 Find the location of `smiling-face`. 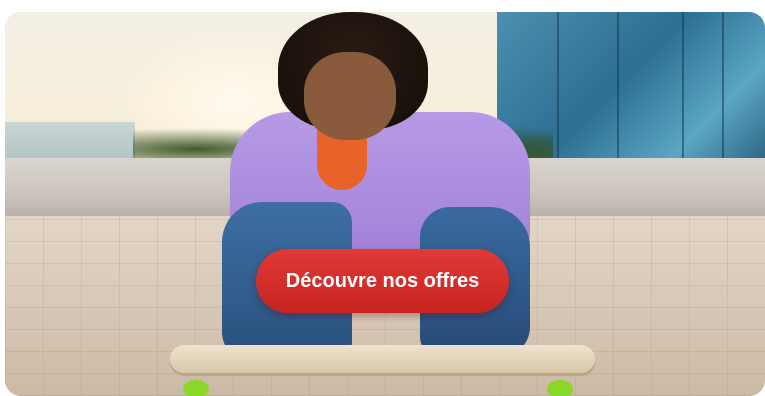

smiling-face is located at coordinates (350, 96).